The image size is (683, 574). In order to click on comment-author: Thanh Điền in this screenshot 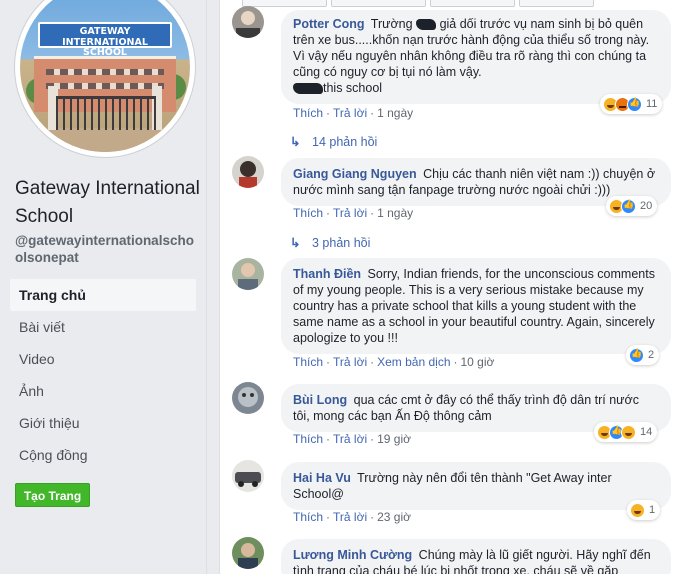, I will do `click(327, 274)`.